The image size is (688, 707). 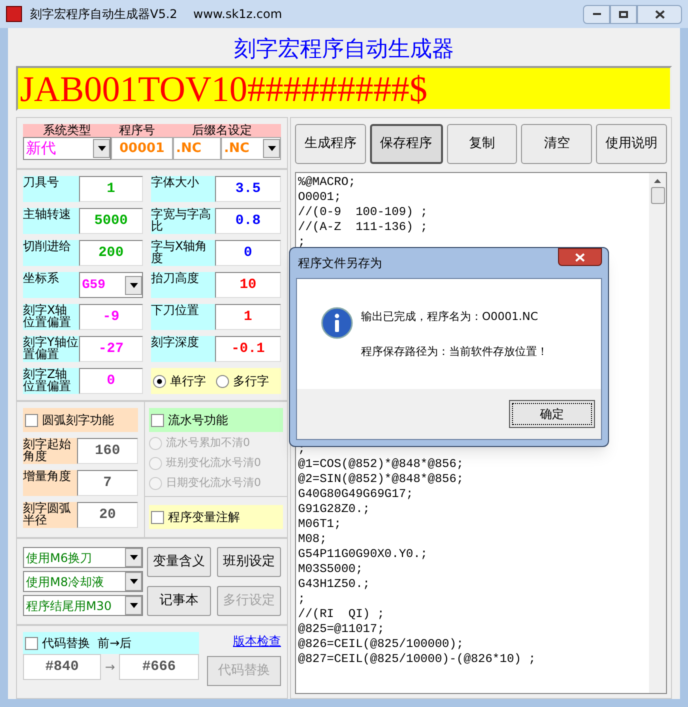 I want to click on radio-label: 班别变化流水号清0, so click(x=213, y=462).